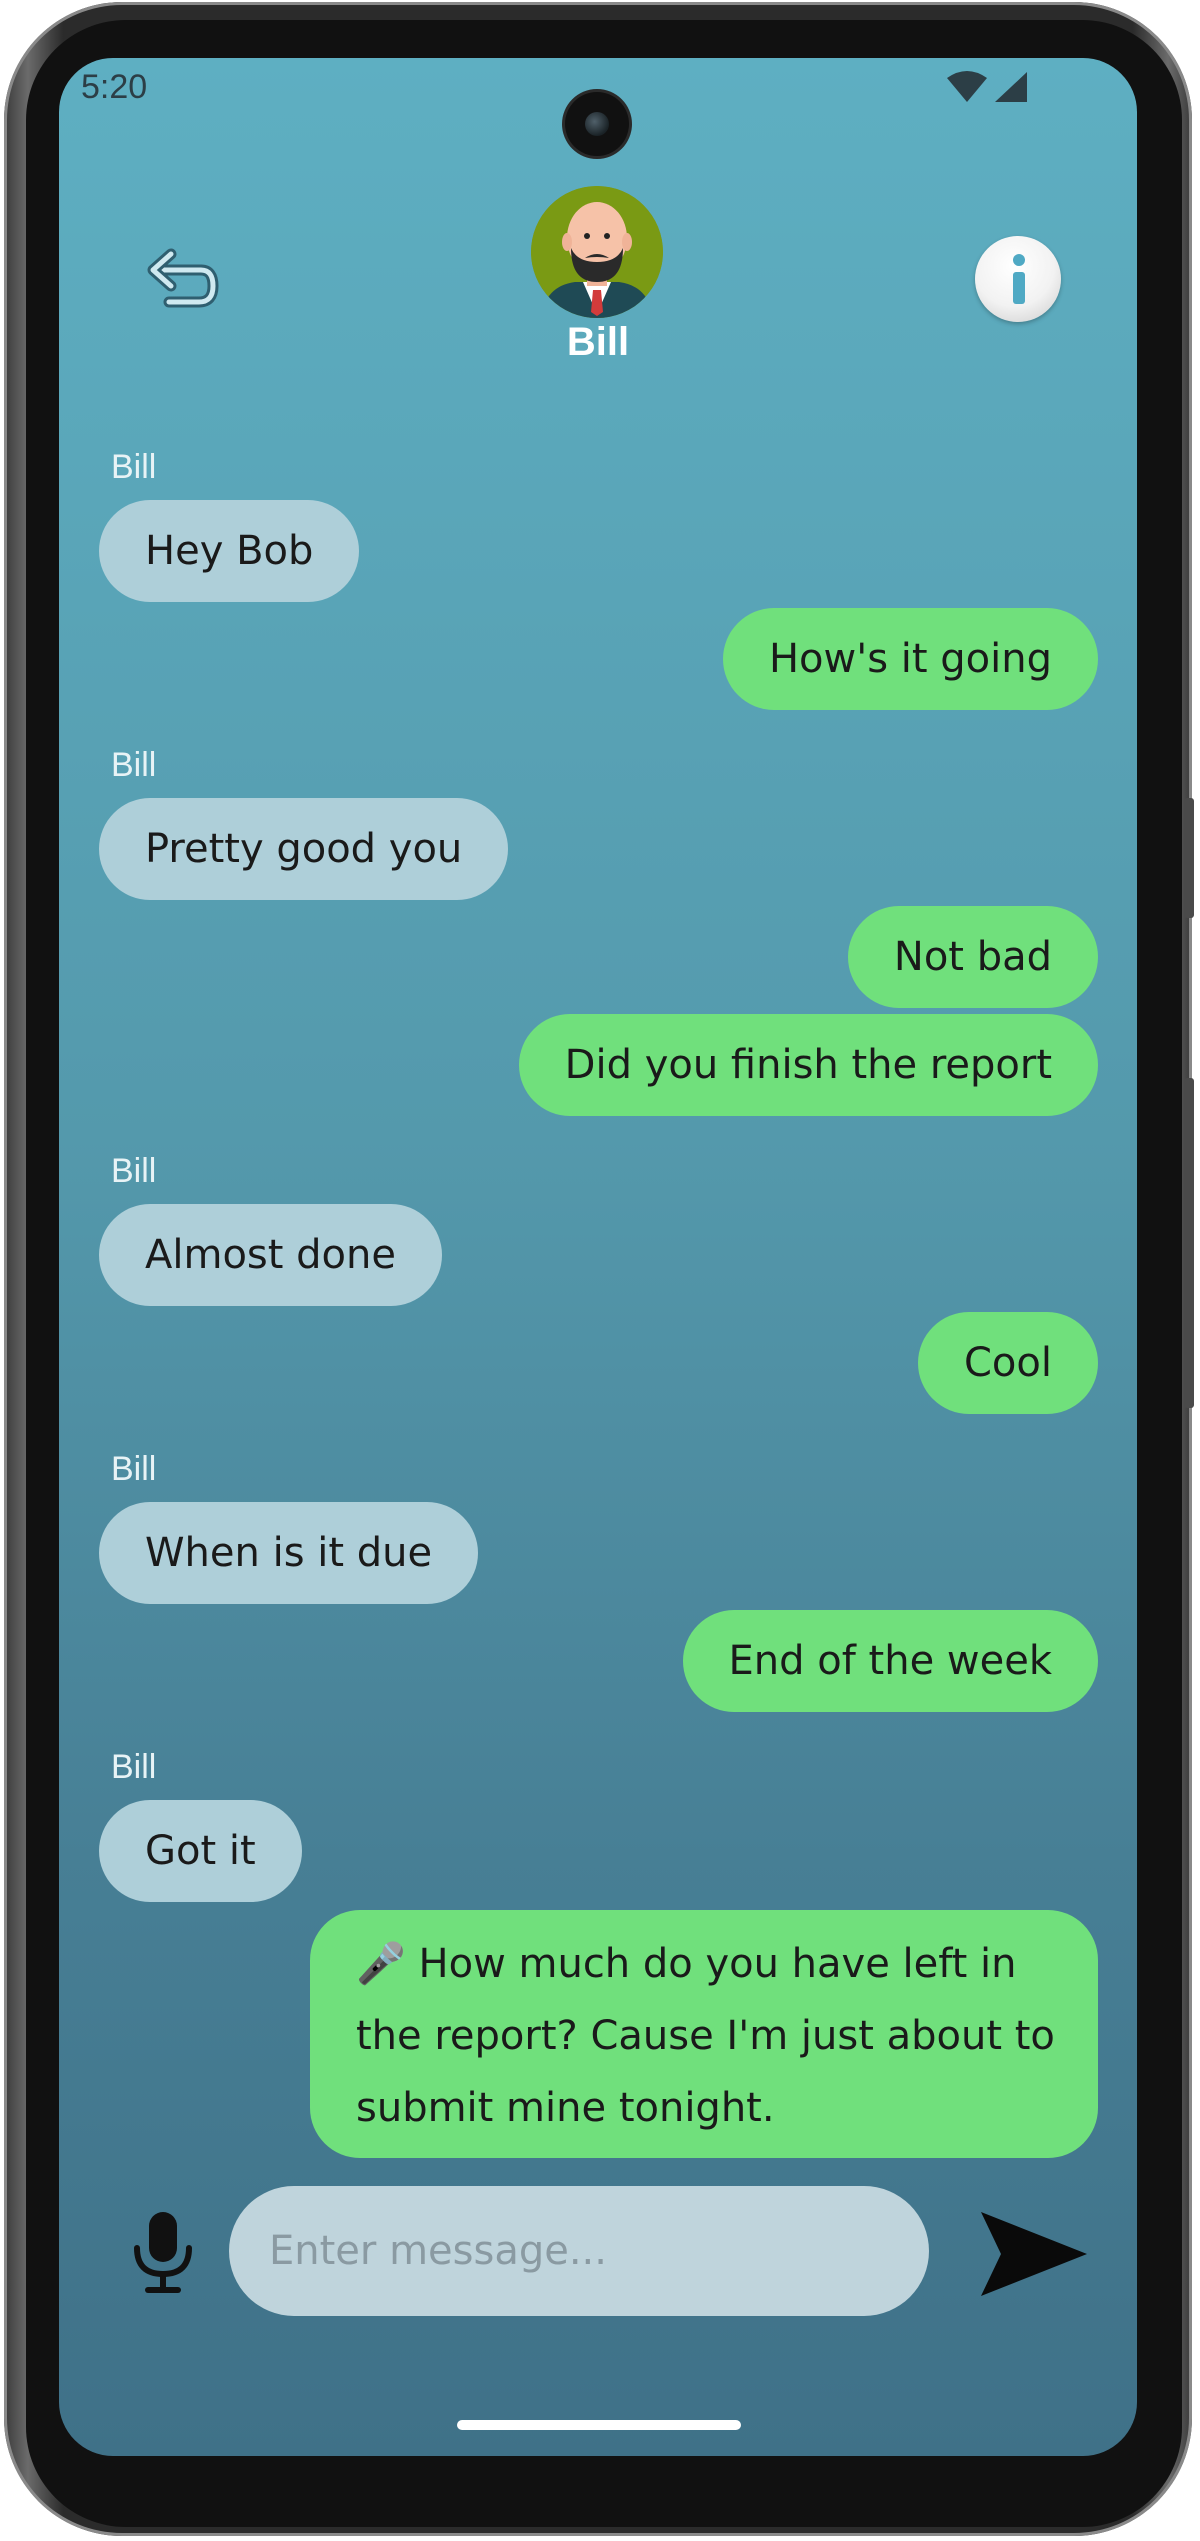 This screenshot has height=2541, width=1200. What do you see at coordinates (597, 124) in the screenshot?
I see `front-camera` at bounding box center [597, 124].